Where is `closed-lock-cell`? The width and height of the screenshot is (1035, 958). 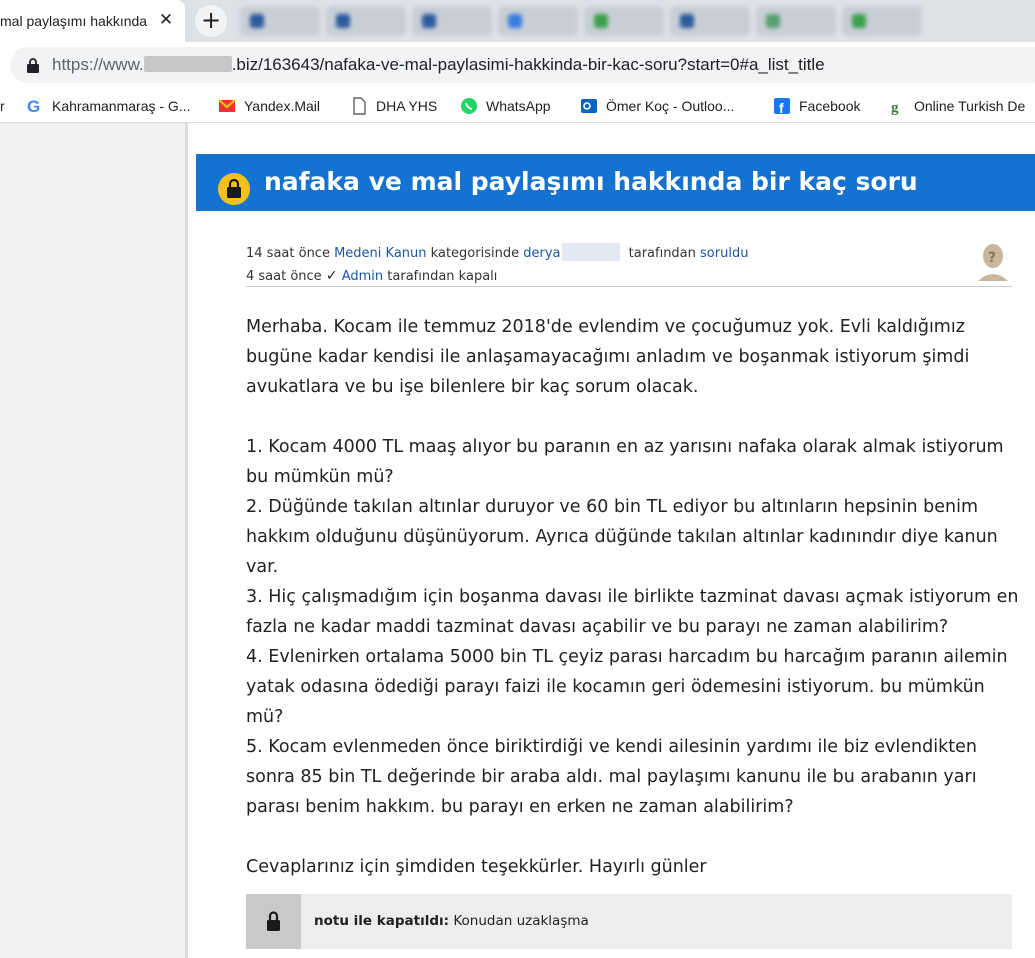 closed-lock-cell is located at coordinates (273, 921).